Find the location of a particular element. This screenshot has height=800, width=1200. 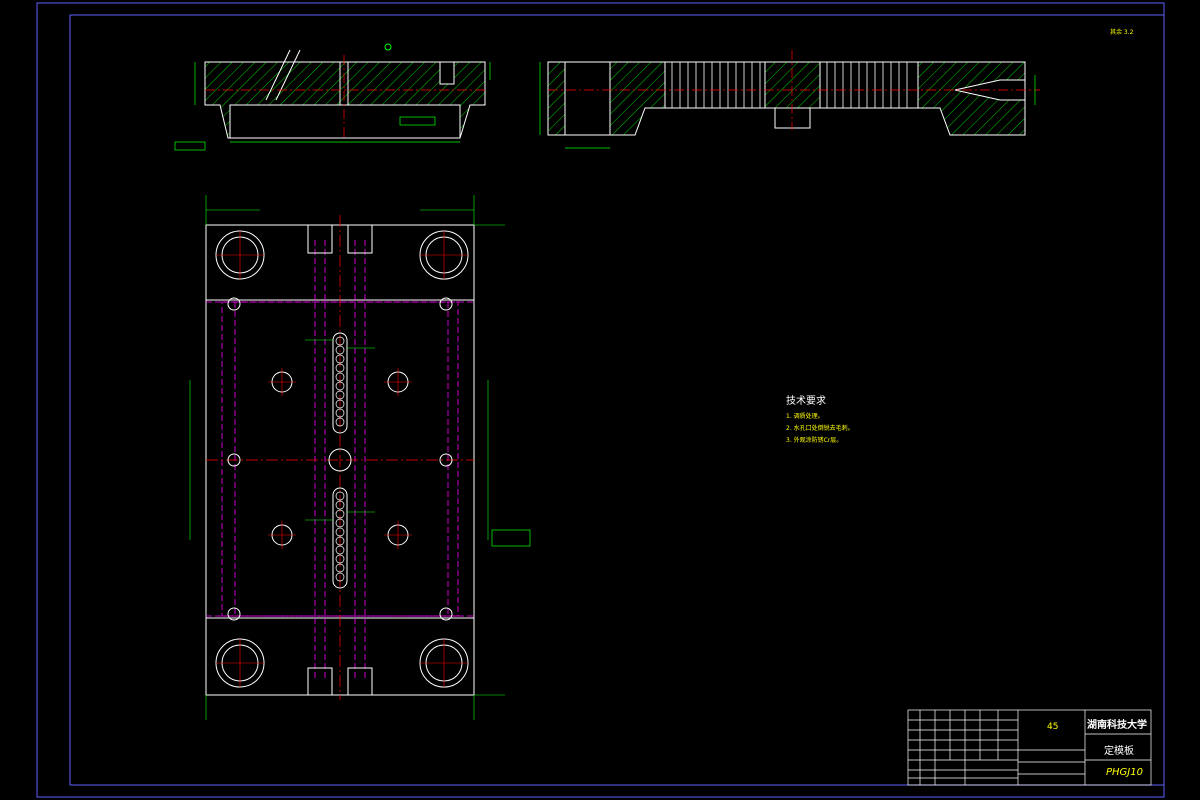

tech-req-title: 技术要求 is located at coordinates (806, 401).